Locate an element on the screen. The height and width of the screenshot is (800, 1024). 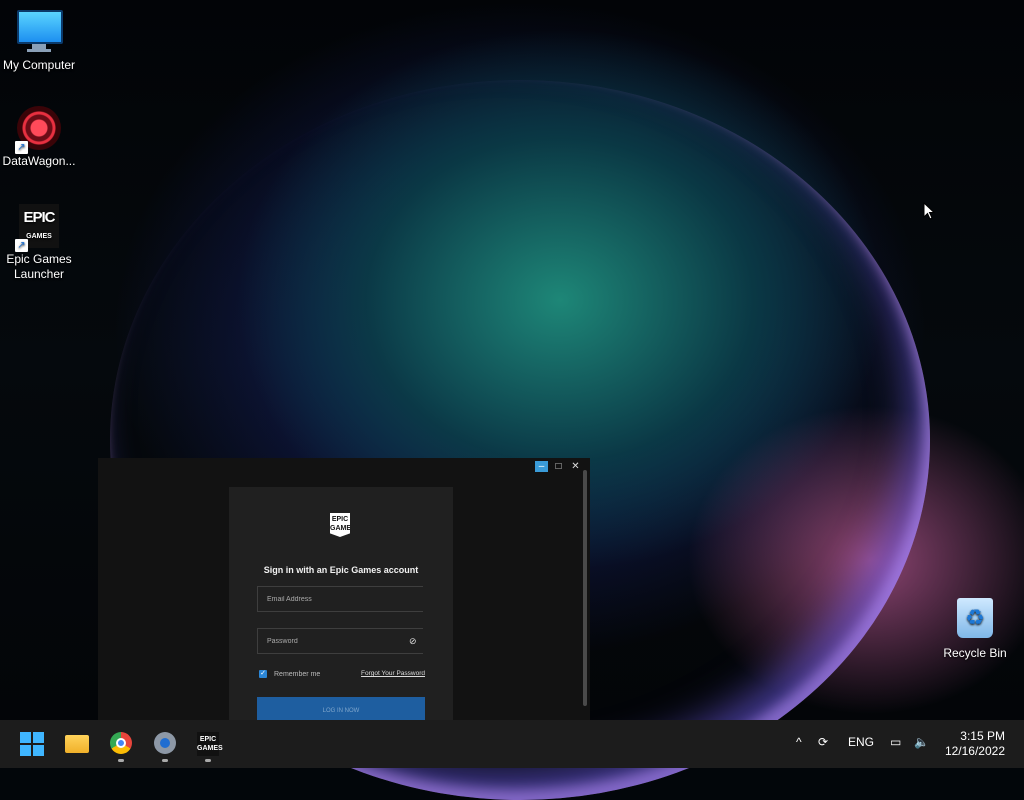
minimize-button: – is located at coordinates (541, 466).